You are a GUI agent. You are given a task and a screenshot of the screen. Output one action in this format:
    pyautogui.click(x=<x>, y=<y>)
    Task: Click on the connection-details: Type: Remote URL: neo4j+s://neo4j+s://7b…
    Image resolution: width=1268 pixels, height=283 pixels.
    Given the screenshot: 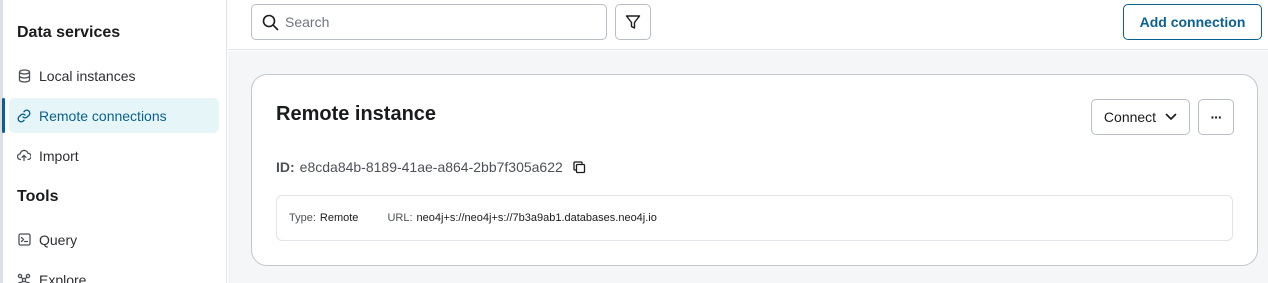 What is the action you would take?
    pyautogui.click(x=754, y=218)
    